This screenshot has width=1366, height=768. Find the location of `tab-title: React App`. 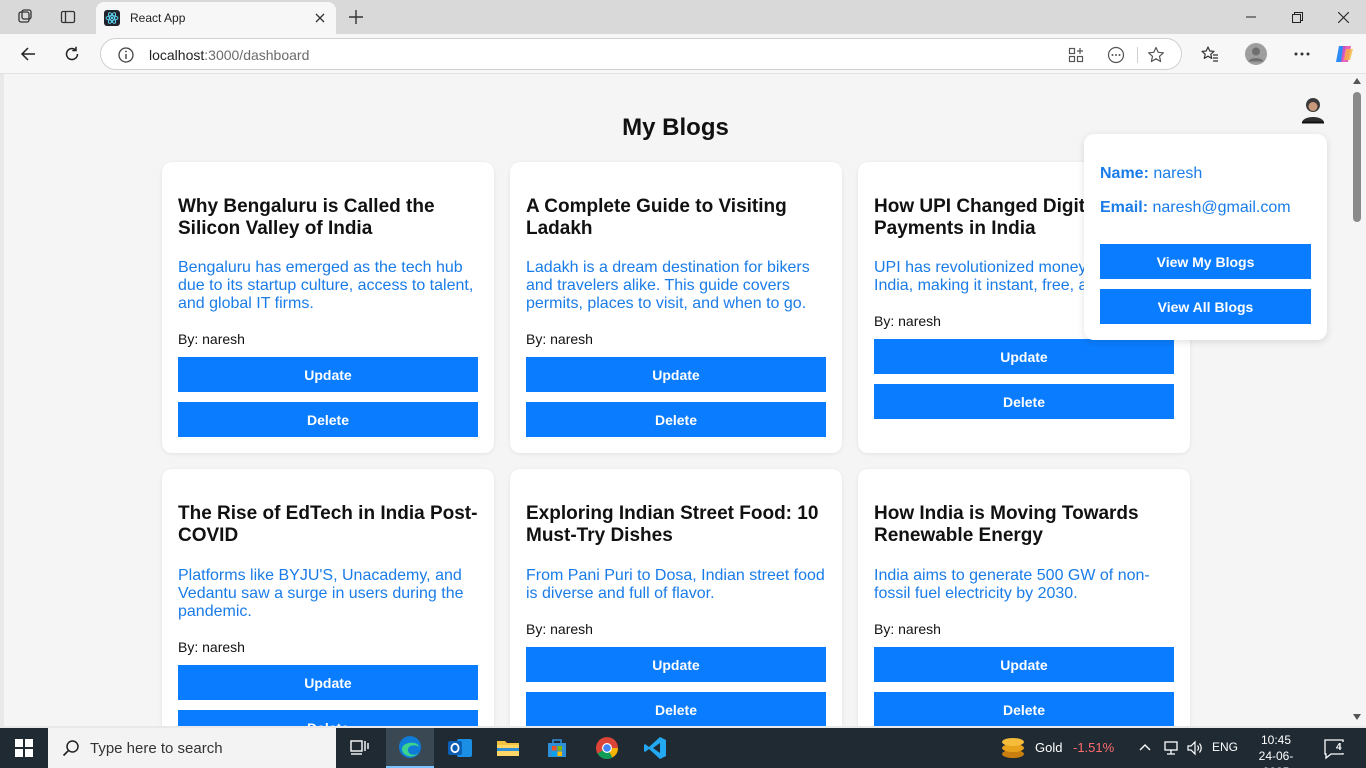

tab-title: React App is located at coordinates (158, 18).